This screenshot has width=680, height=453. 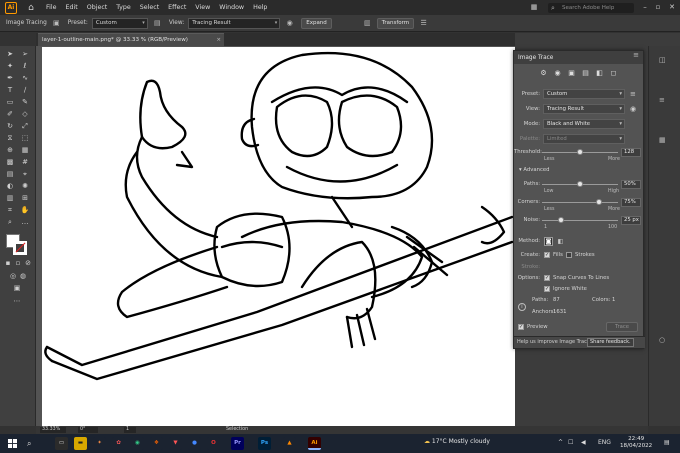 I want to click on symbol-sprayer-tool-icon: ✺, so click(x=25, y=186).